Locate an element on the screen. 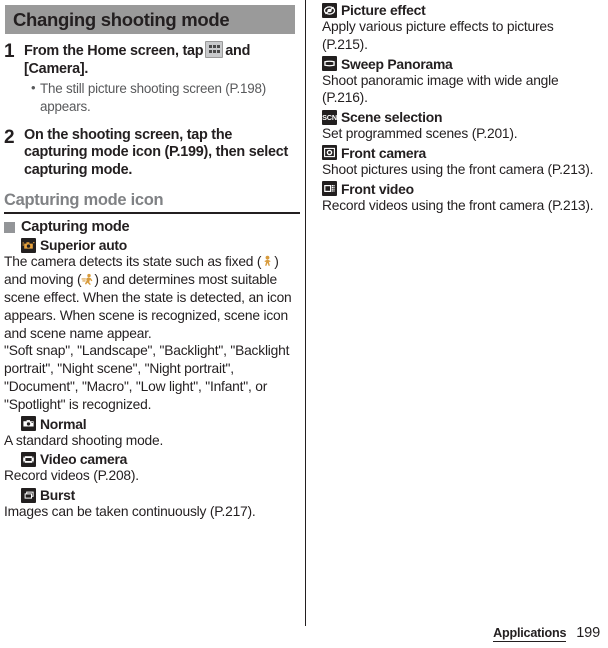 The width and height of the screenshot is (608, 648). video-camera-icon is located at coordinates (28, 459).